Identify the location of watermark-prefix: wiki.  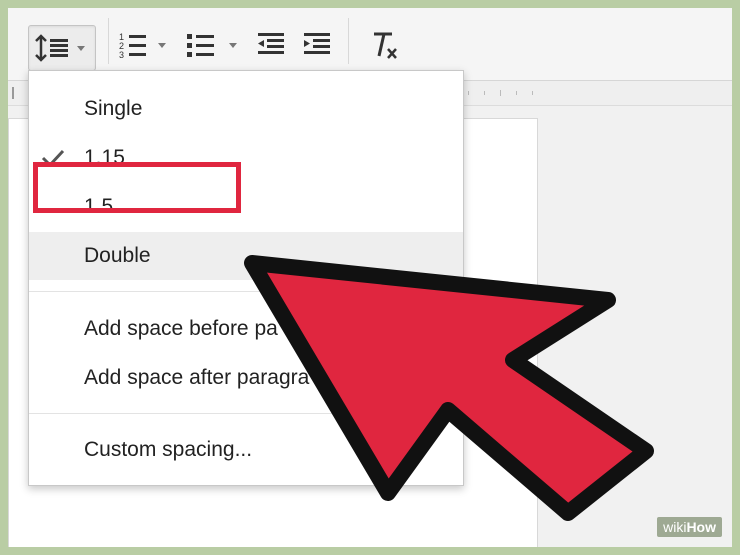
(675, 527).